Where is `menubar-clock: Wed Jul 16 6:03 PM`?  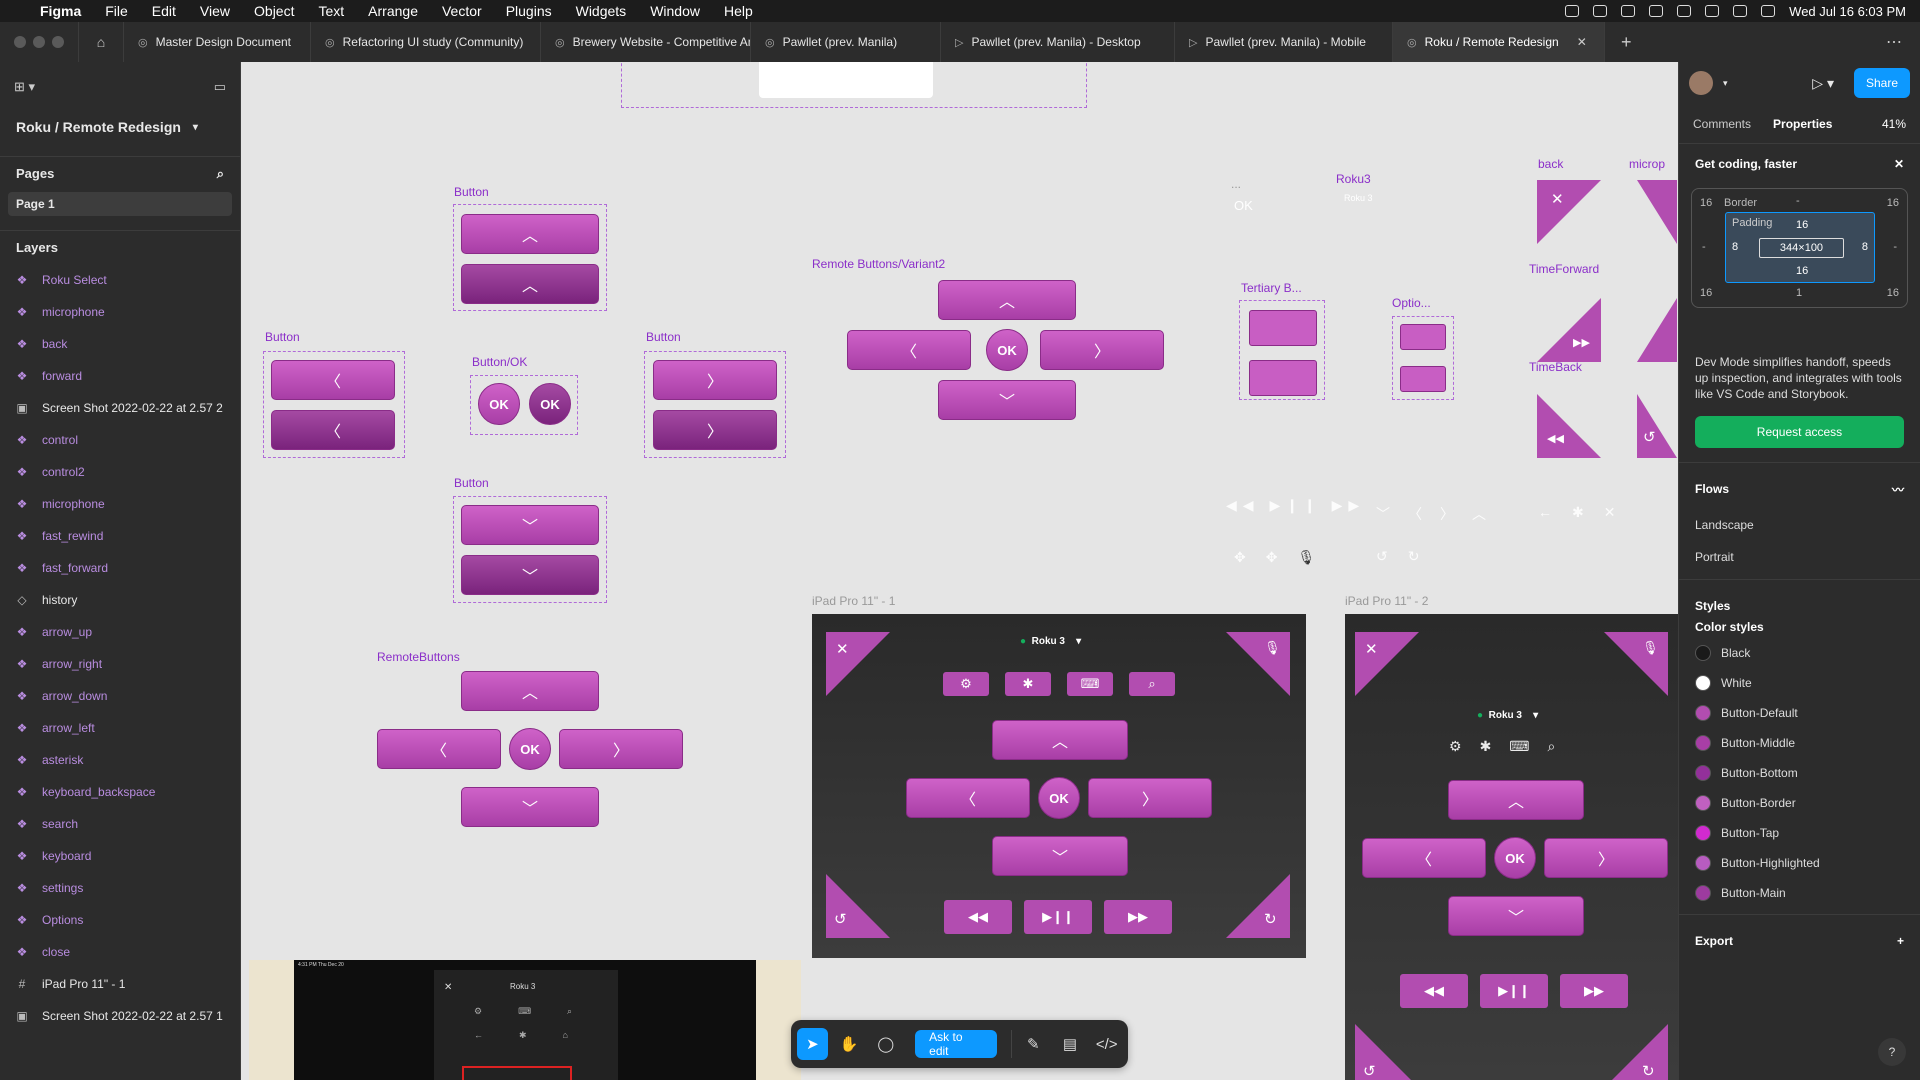 menubar-clock: Wed Jul 16 6:03 PM is located at coordinates (1847, 11).